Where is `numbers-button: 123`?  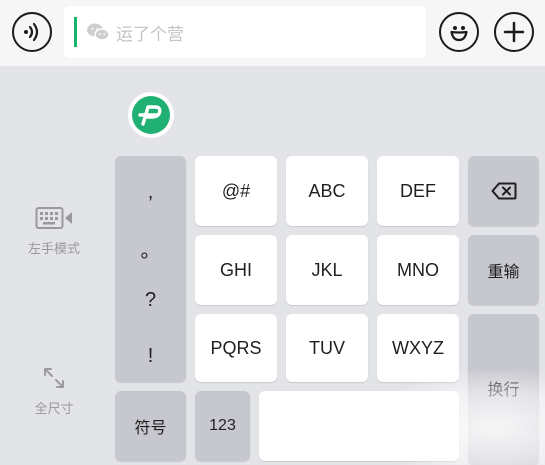 numbers-button: 123 is located at coordinates (222, 426).